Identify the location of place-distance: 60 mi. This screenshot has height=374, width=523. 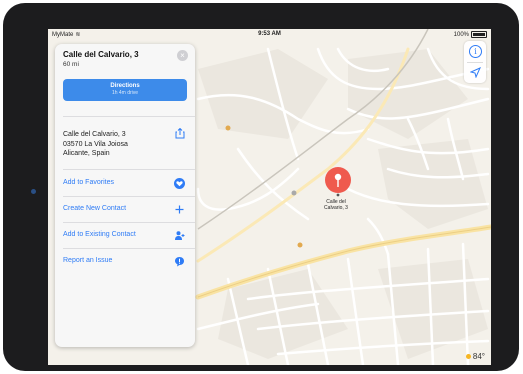
(71, 64).